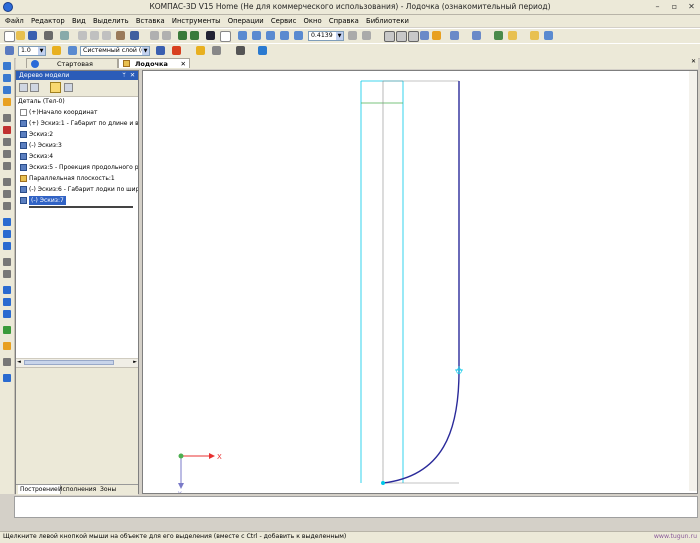  I want to click on shaded-edges-icon, so click(436, 35).